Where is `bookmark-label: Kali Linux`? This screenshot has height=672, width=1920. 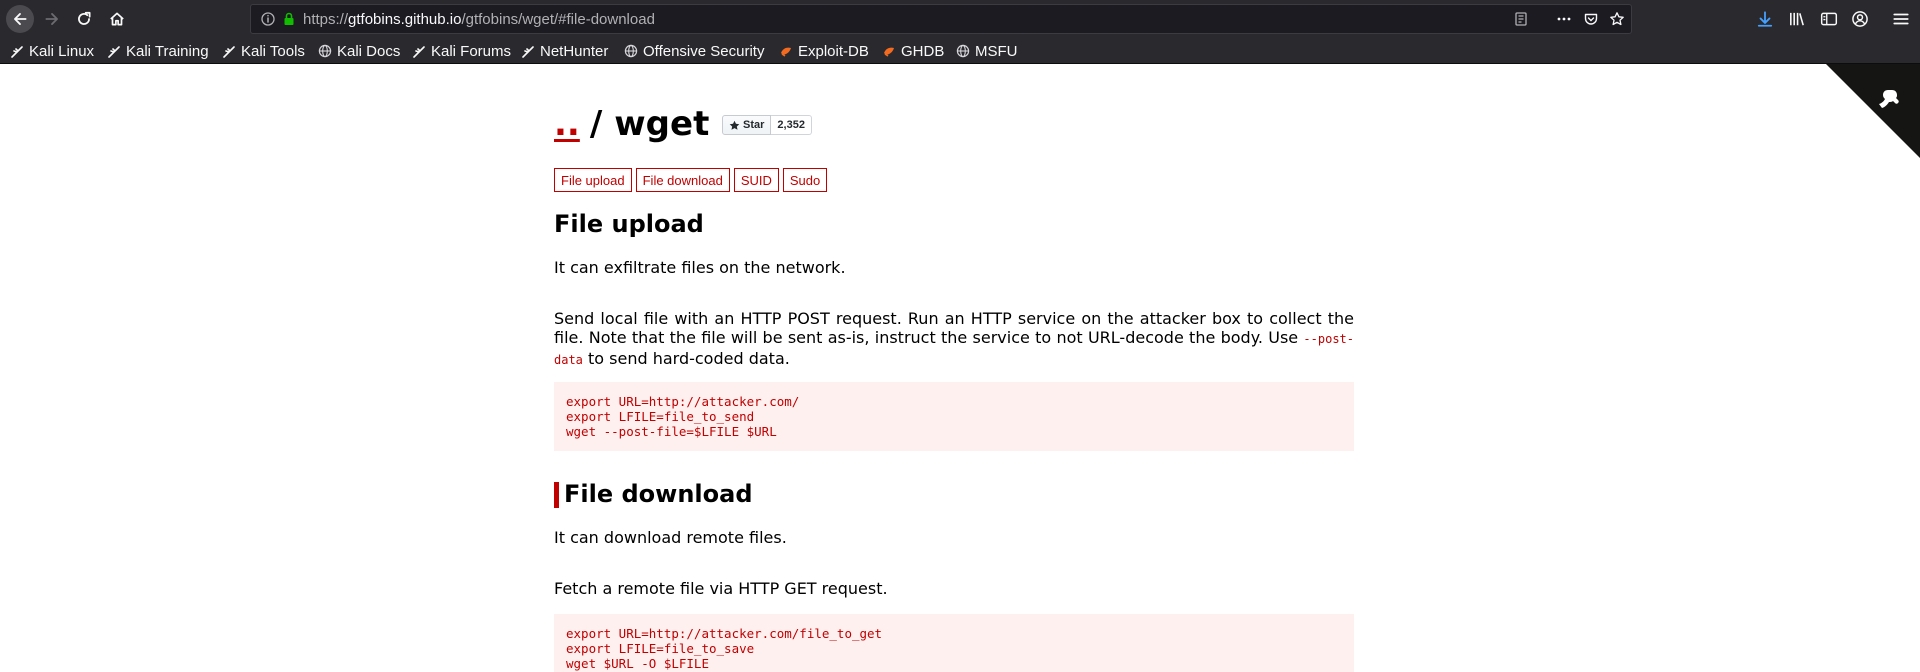
bookmark-label: Kali Linux is located at coordinates (62, 51).